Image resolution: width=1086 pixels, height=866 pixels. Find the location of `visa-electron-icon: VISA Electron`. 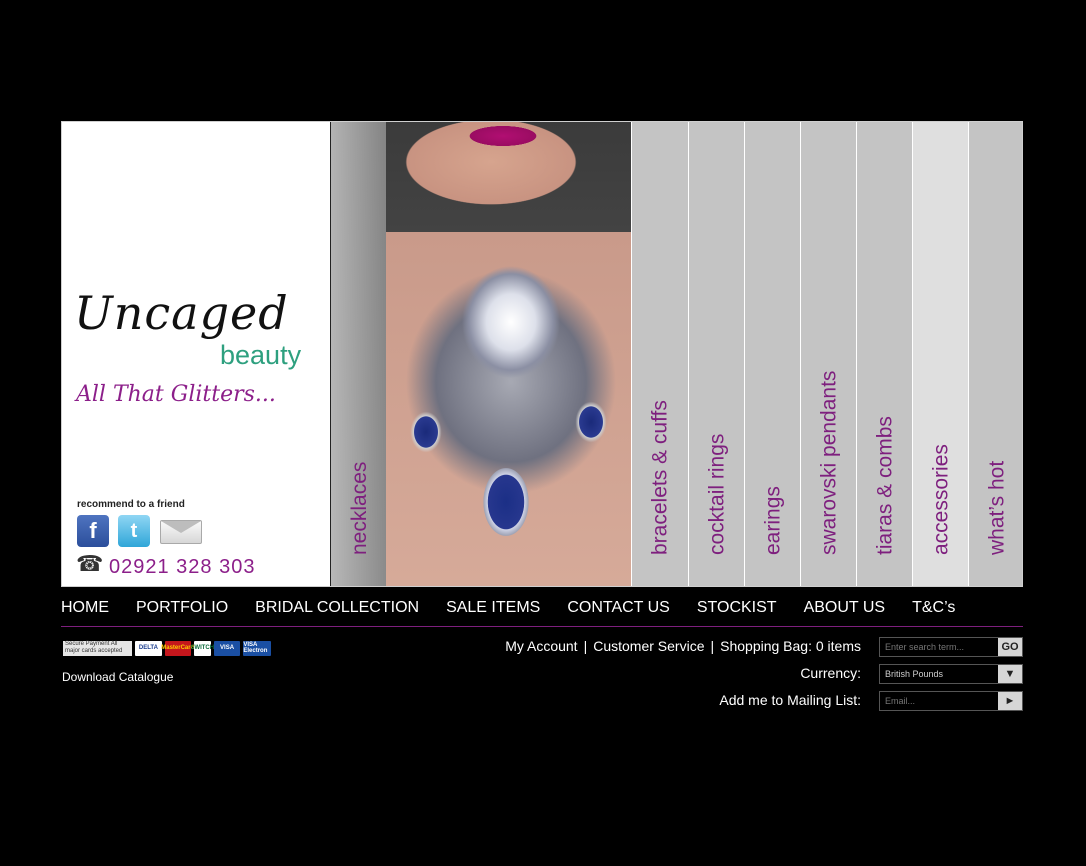

visa-electron-icon: VISA Electron is located at coordinates (257, 648).